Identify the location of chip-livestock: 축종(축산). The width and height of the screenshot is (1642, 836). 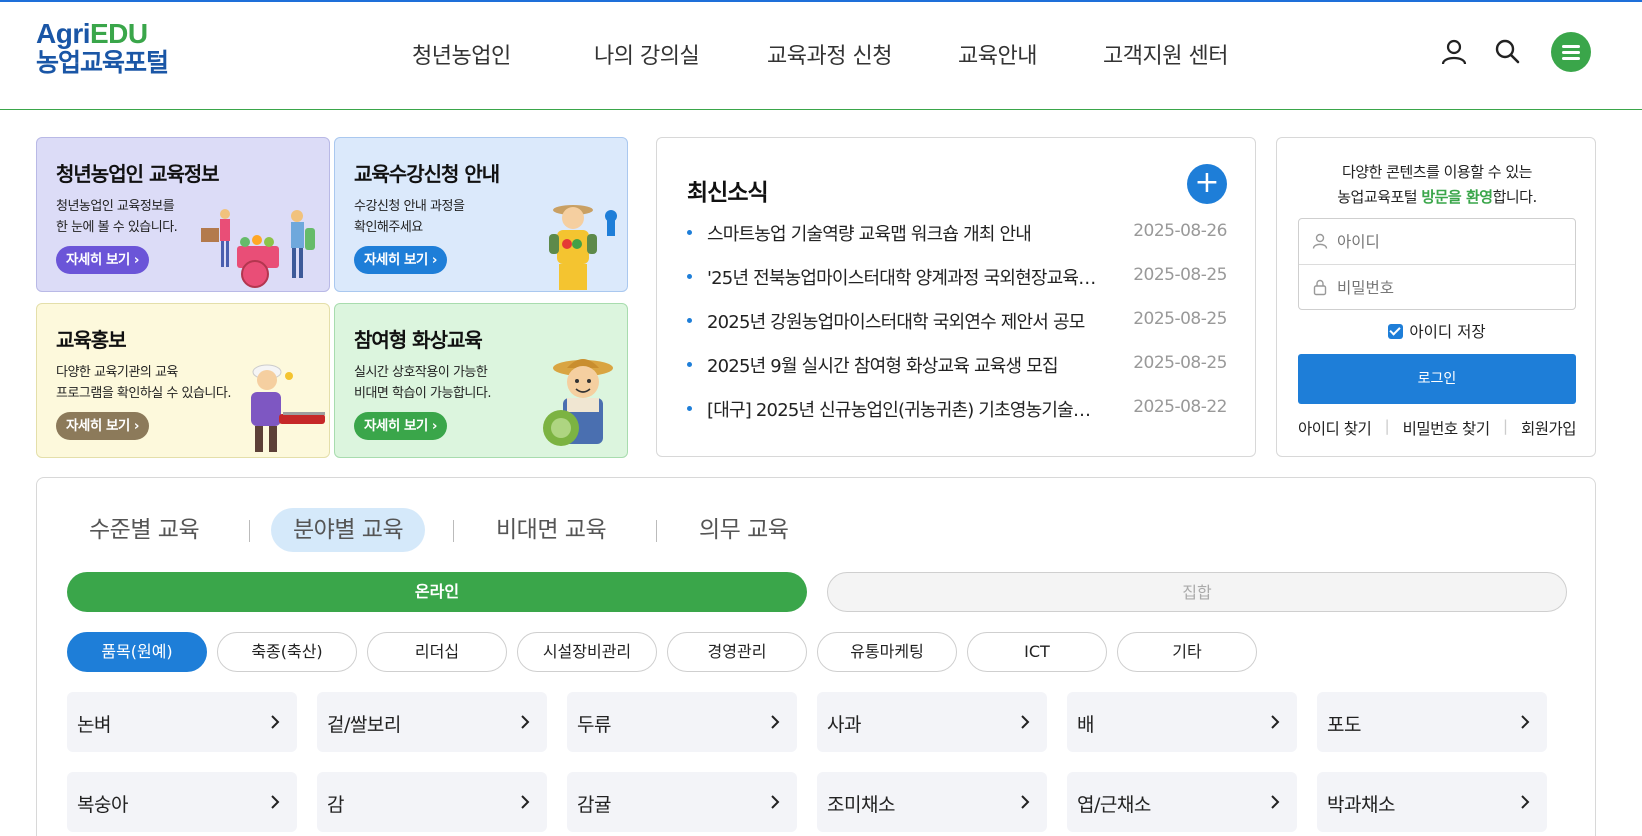
(287, 652).